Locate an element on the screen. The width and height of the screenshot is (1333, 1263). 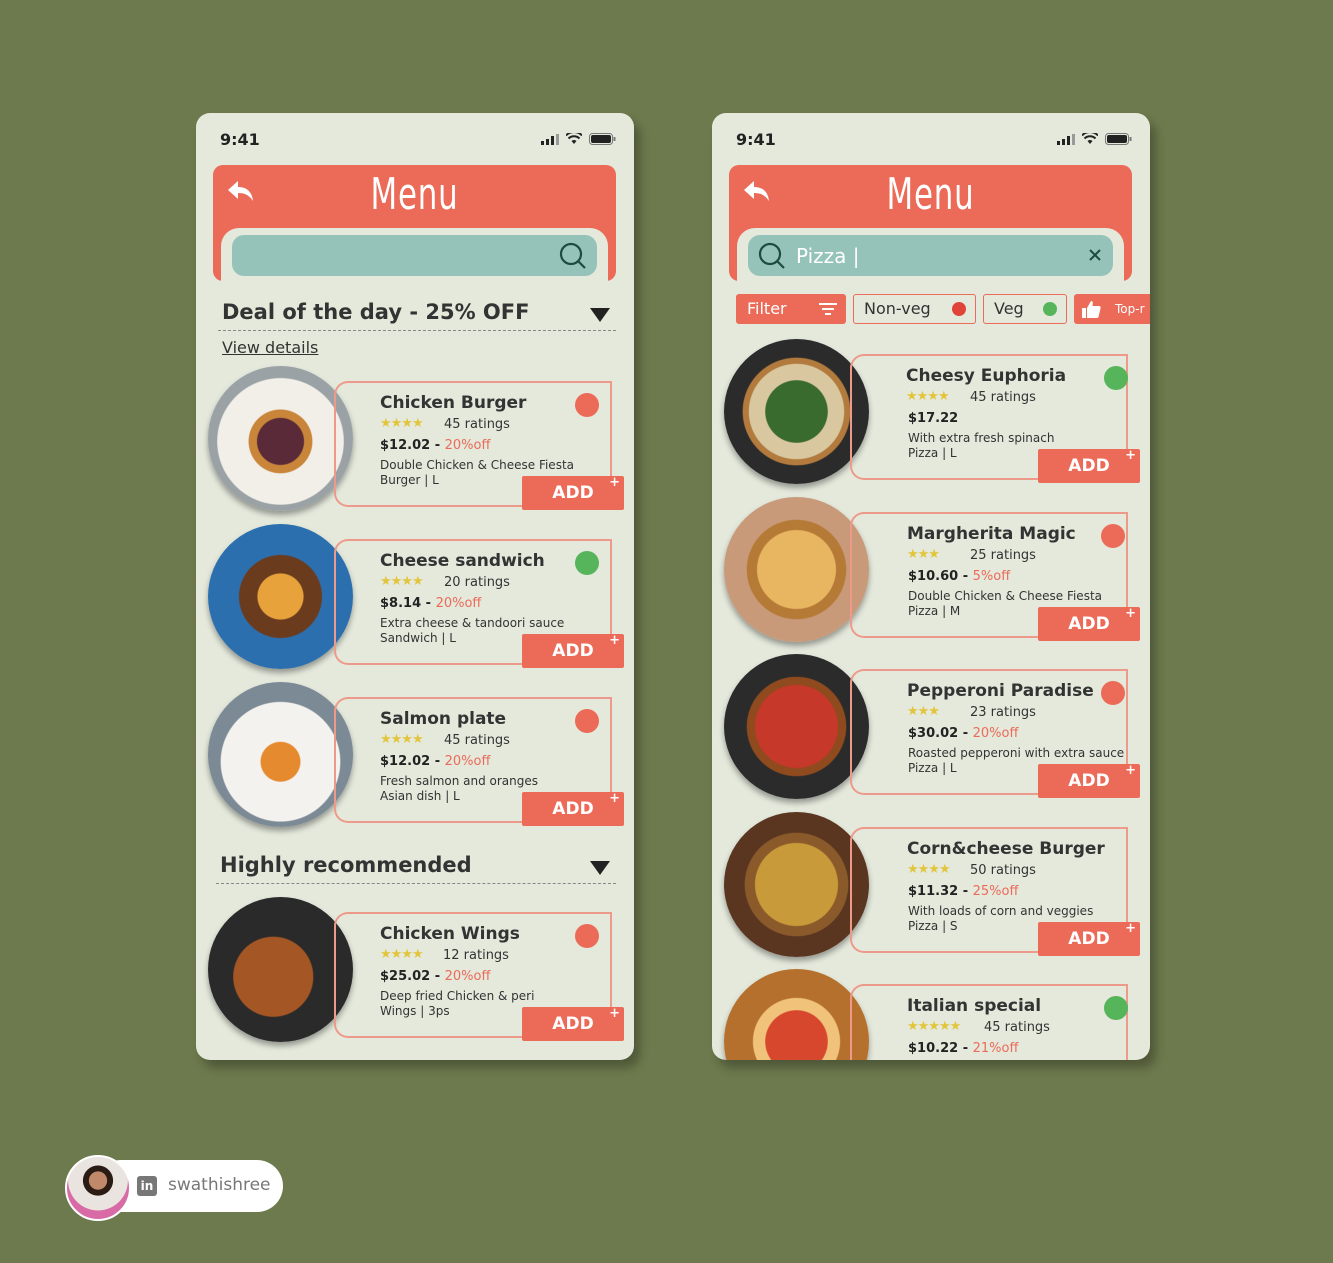
menu-header: Menu is located at coordinates (414, 223).